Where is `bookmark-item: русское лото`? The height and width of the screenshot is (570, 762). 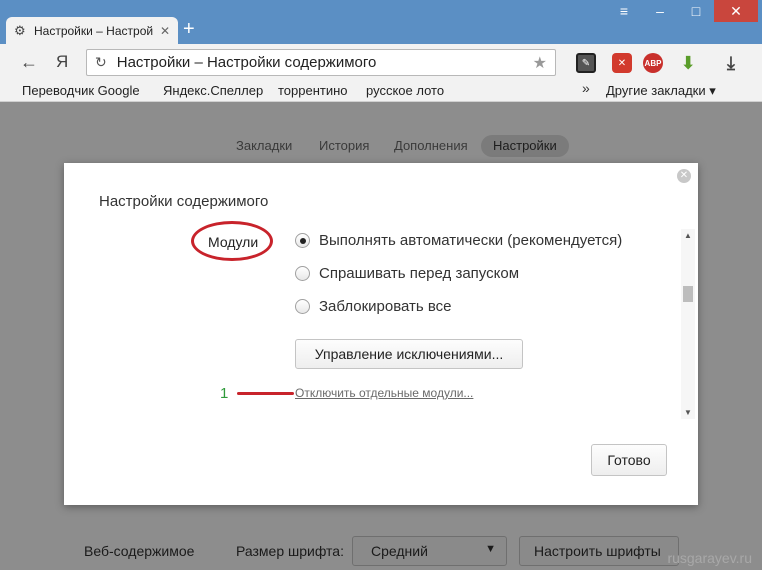
bookmark-item: русское лото is located at coordinates (405, 90).